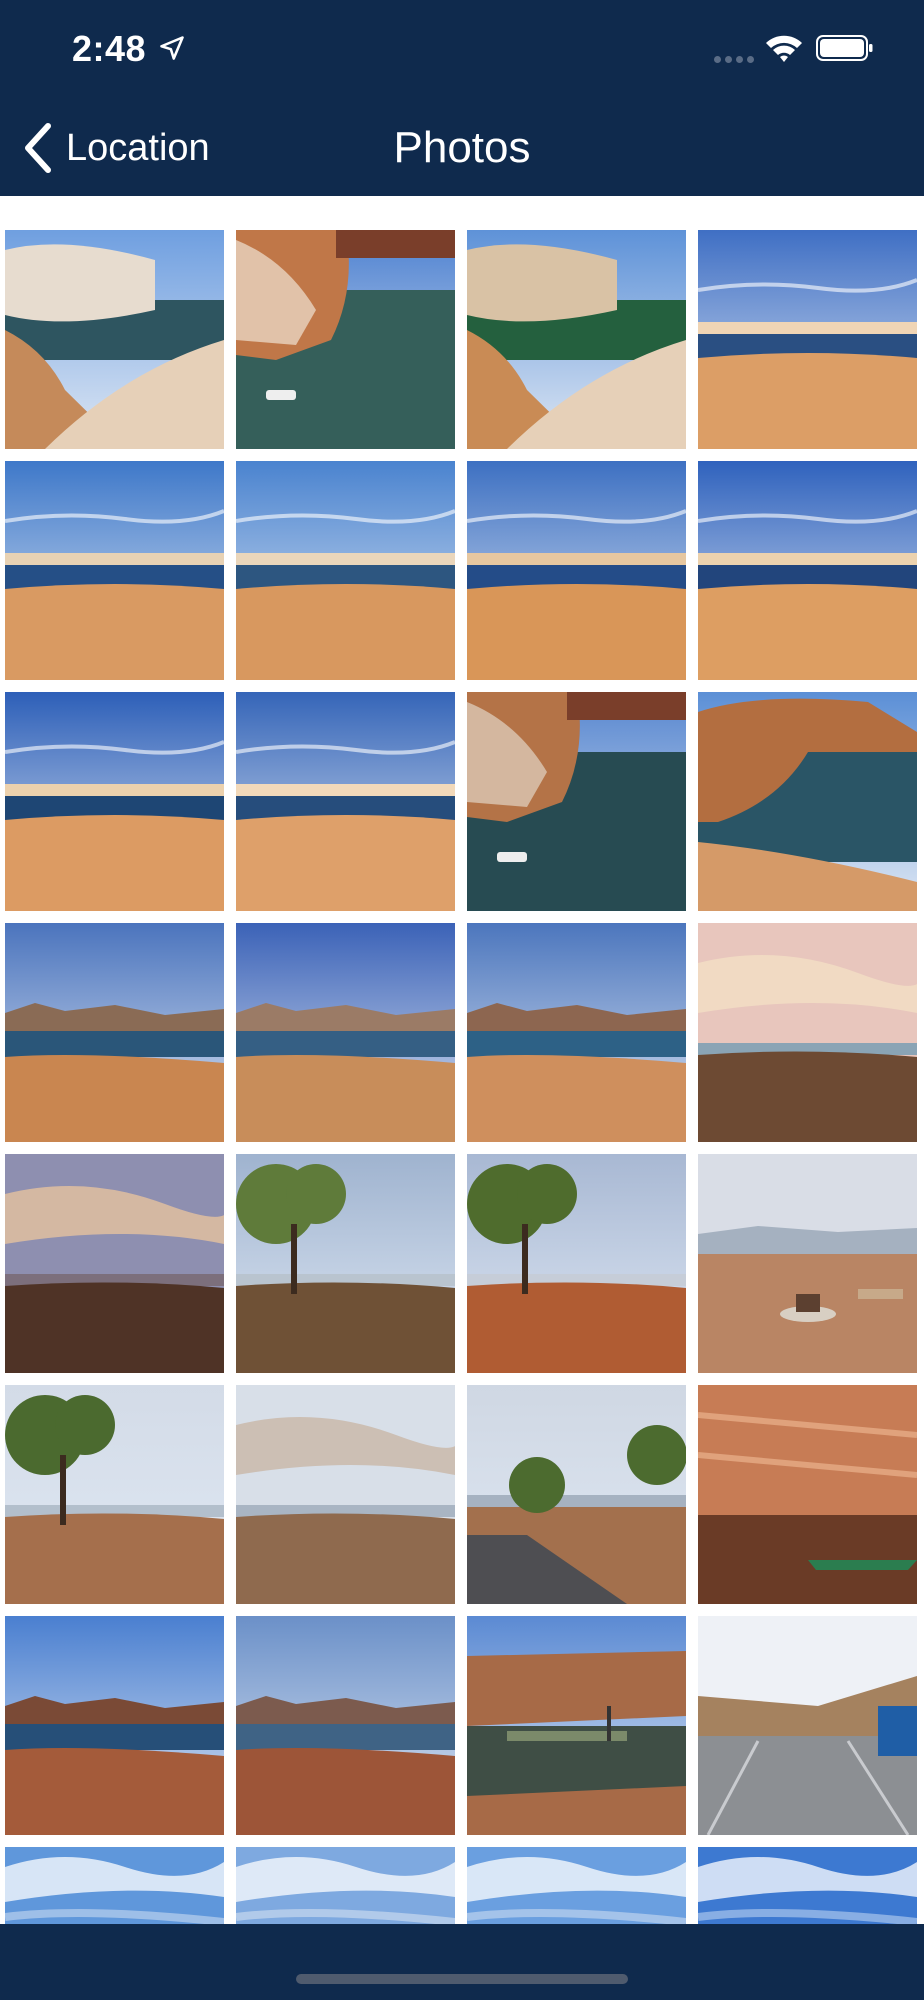  Describe the element at coordinates (844, 48) in the screenshot. I see `battery-icon` at that location.